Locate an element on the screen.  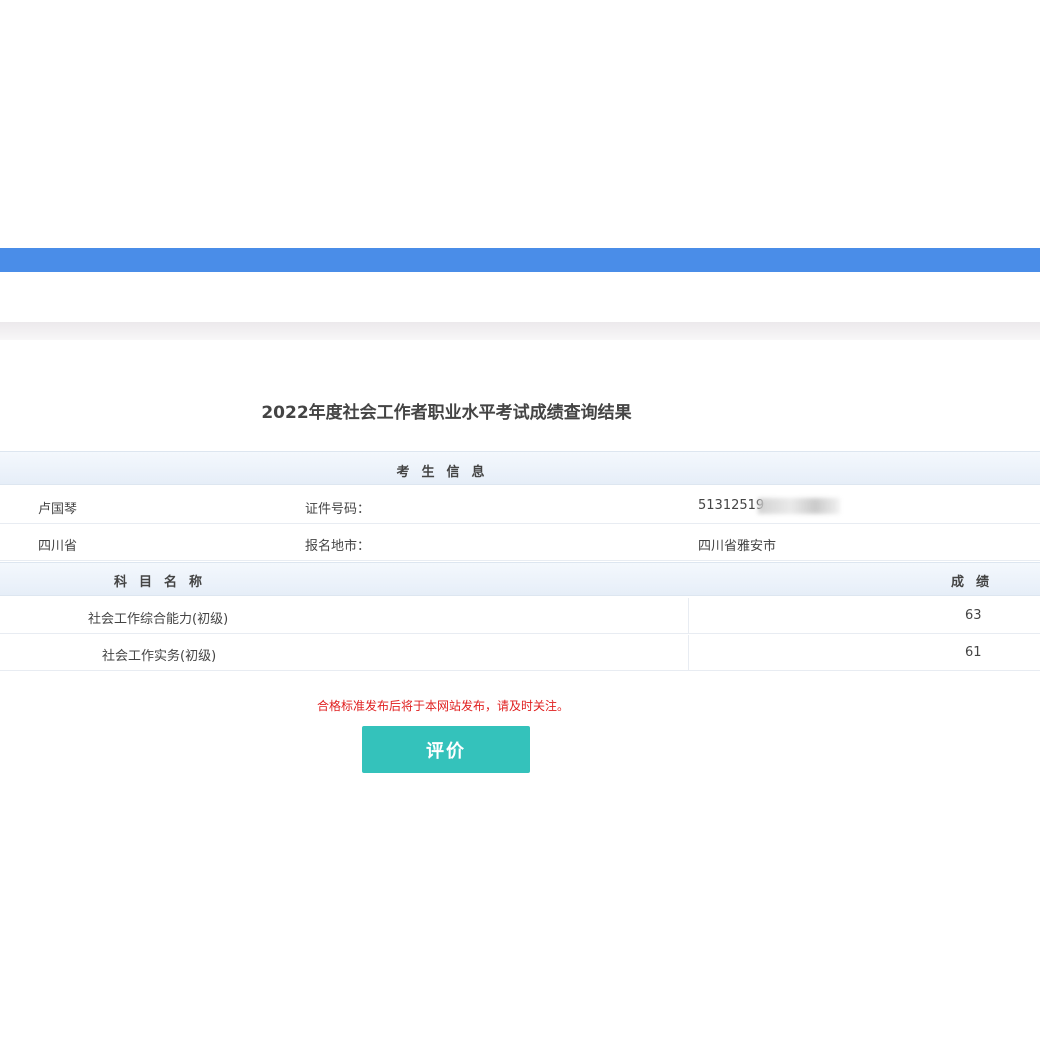
candidate-info-header: 考生信息 is located at coordinates (520, 468).